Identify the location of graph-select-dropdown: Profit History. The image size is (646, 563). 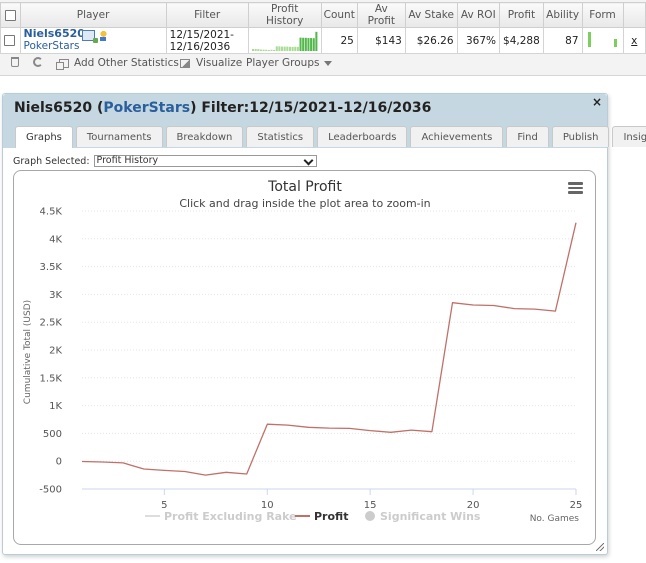
(205, 161).